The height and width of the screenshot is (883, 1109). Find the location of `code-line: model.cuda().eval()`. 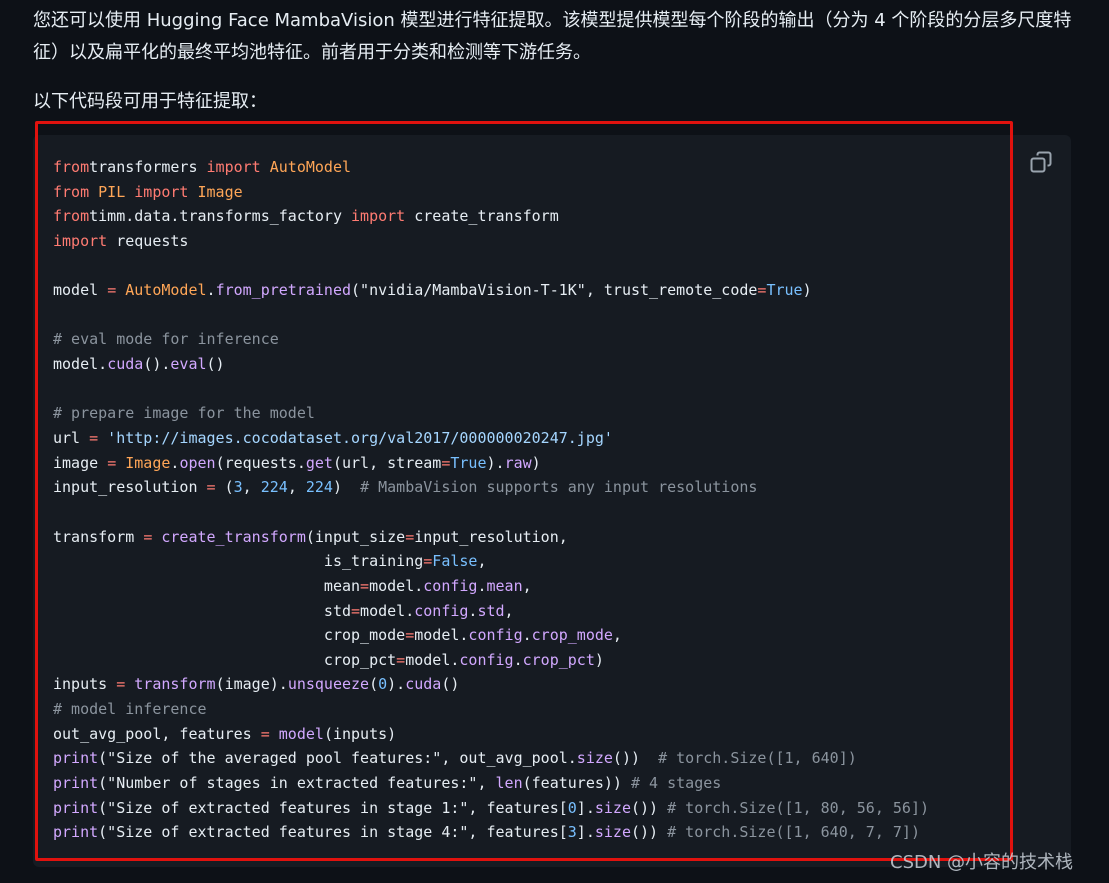

code-line: model.cuda().eval() is located at coordinates (491, 364).